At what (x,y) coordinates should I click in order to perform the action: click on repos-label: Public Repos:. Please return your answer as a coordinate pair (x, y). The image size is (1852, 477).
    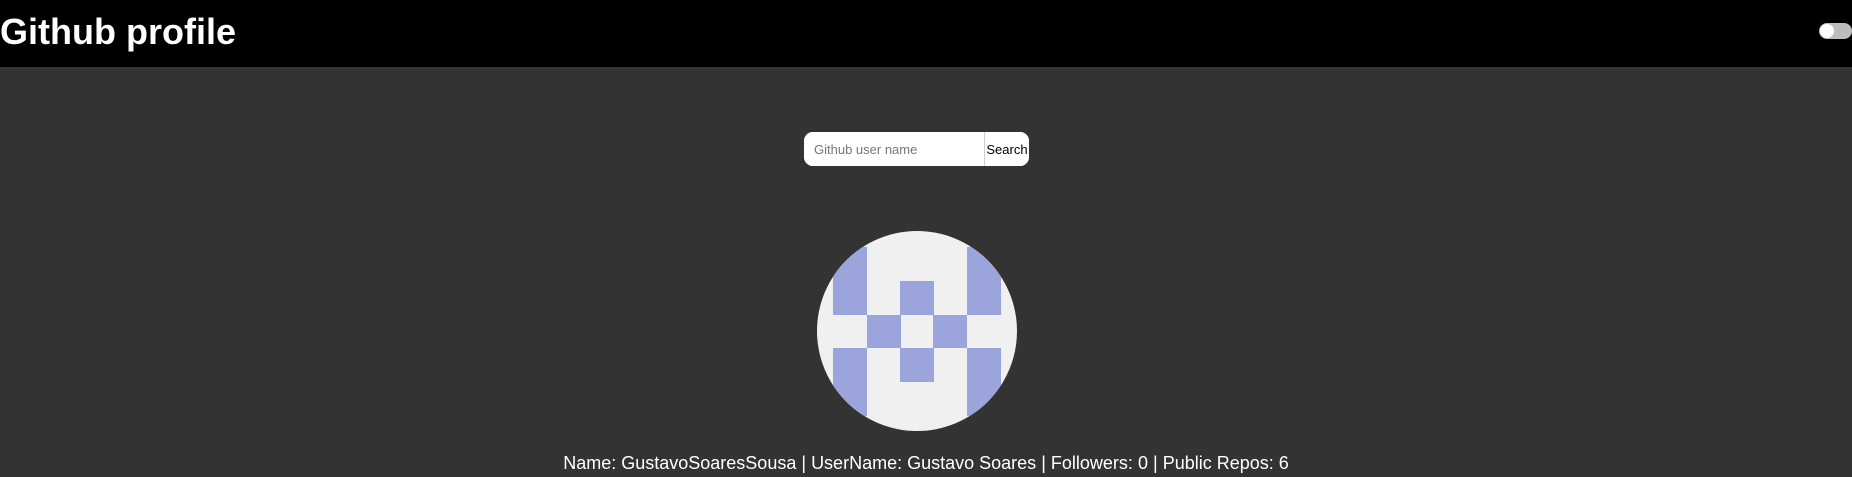
    Looking at the image, I should click on (1218, 463).